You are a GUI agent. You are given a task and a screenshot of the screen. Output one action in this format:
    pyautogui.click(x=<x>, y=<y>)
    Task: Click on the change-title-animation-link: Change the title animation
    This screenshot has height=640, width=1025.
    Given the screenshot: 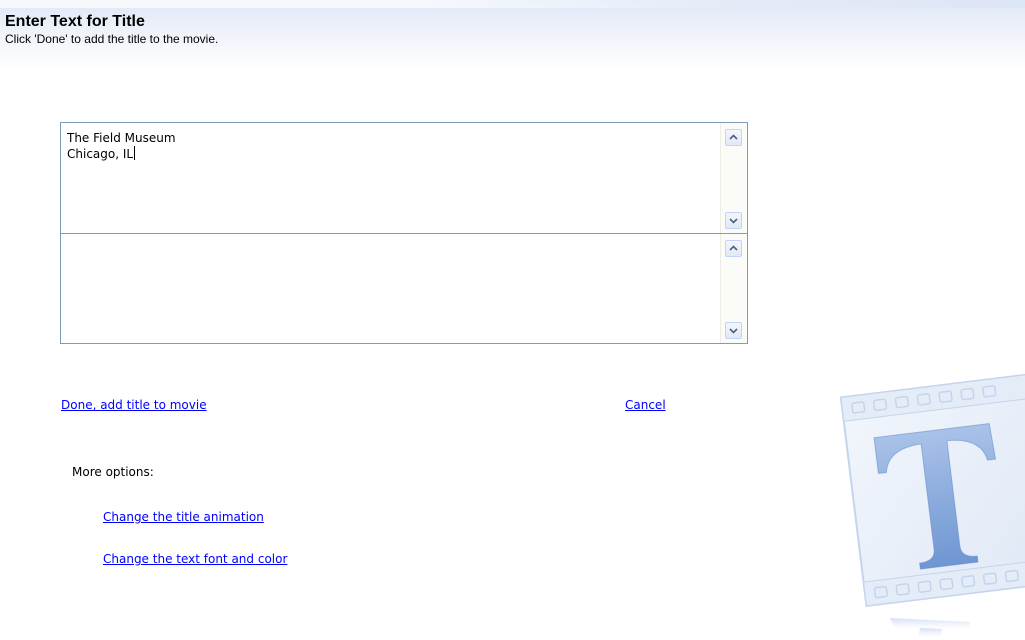 What is the action you would take?
    pyautogui.click(x=183, y=517)
    